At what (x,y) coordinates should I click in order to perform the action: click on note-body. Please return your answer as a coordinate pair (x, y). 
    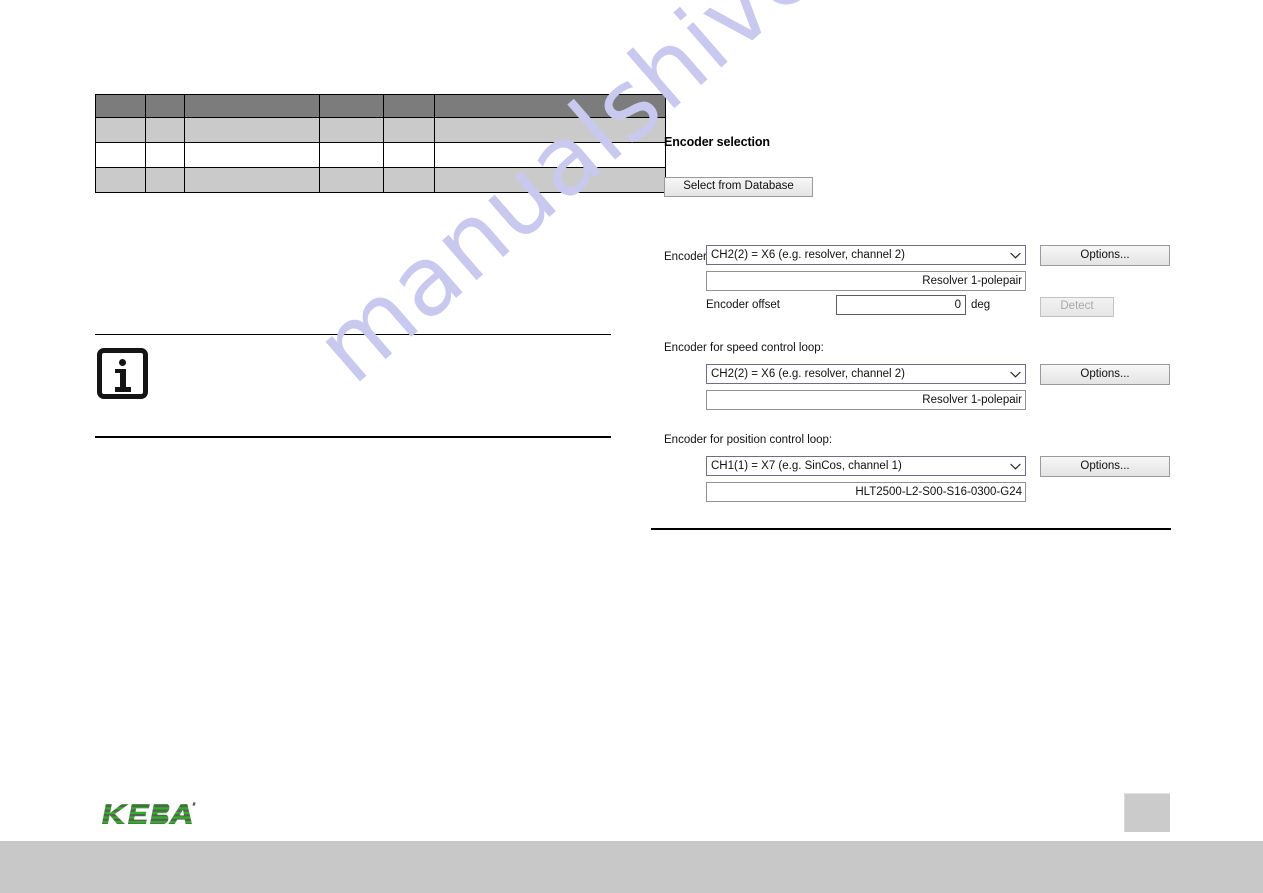
    Looking at the image, I should click on (353, 385).